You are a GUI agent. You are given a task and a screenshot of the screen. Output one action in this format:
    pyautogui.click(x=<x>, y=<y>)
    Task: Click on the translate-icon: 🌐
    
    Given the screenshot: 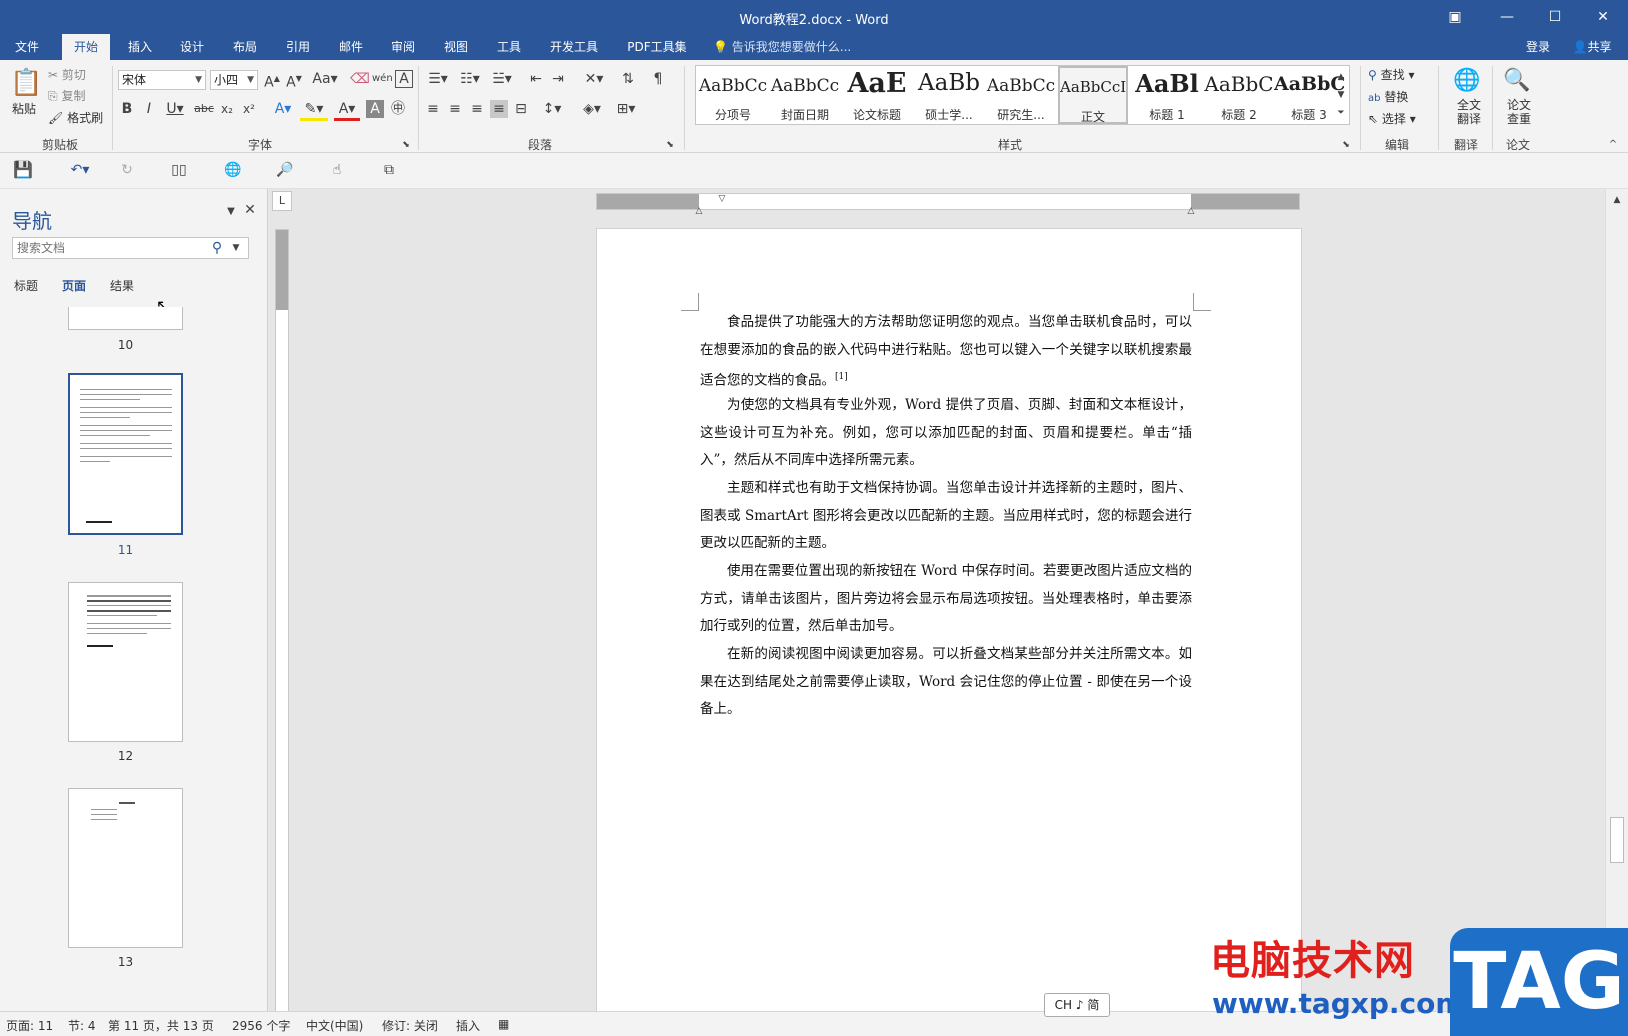 What is the action you would take?
    pyautogui.click(x=1467, y=81)
    